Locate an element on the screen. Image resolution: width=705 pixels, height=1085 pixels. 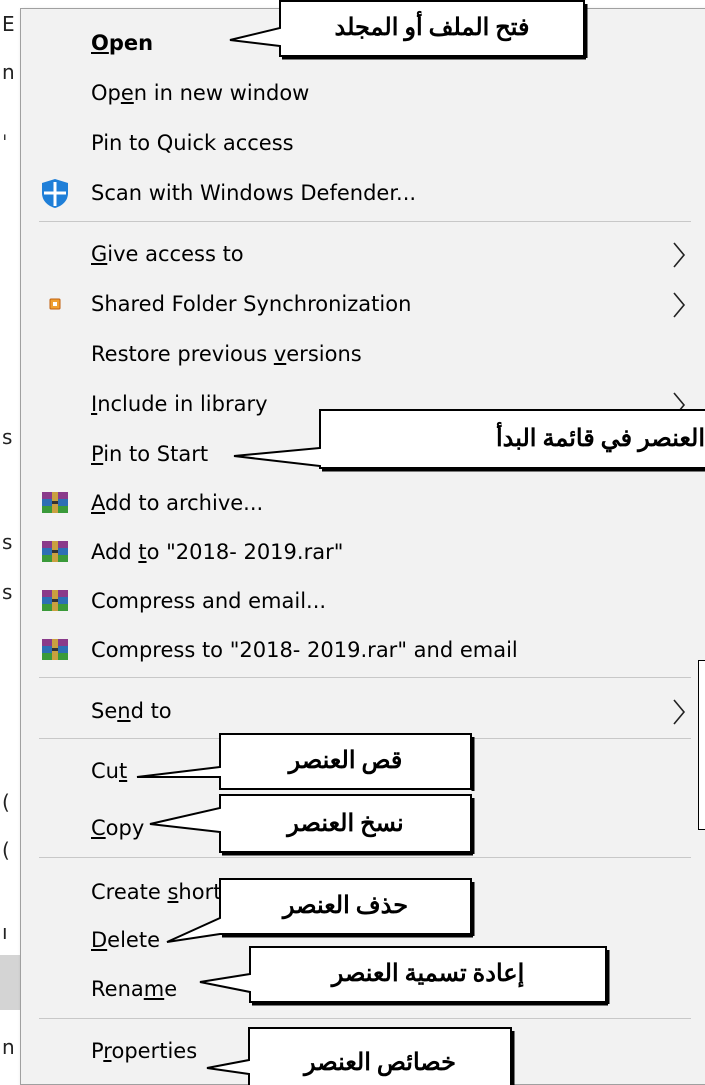
menu-item-label: Restore previous versions is located at coordinates (226, 354).